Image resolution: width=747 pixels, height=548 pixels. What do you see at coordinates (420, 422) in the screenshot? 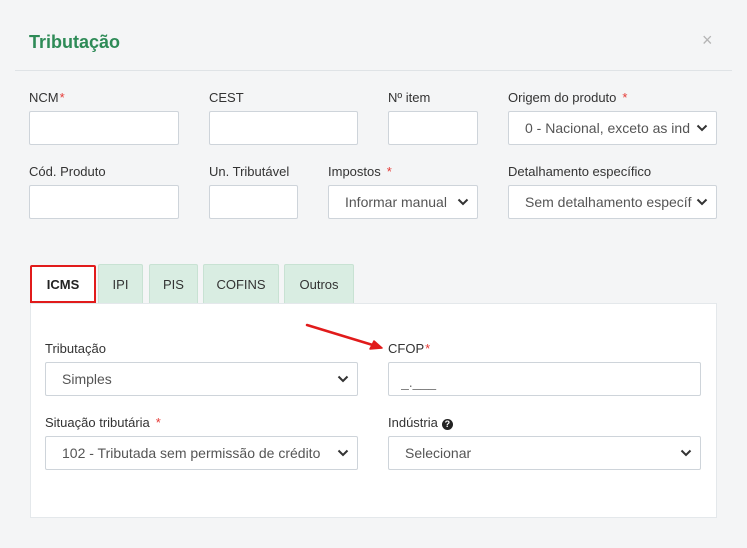
I see `industria-label: Indústria?` at bounding box center [420, 422].